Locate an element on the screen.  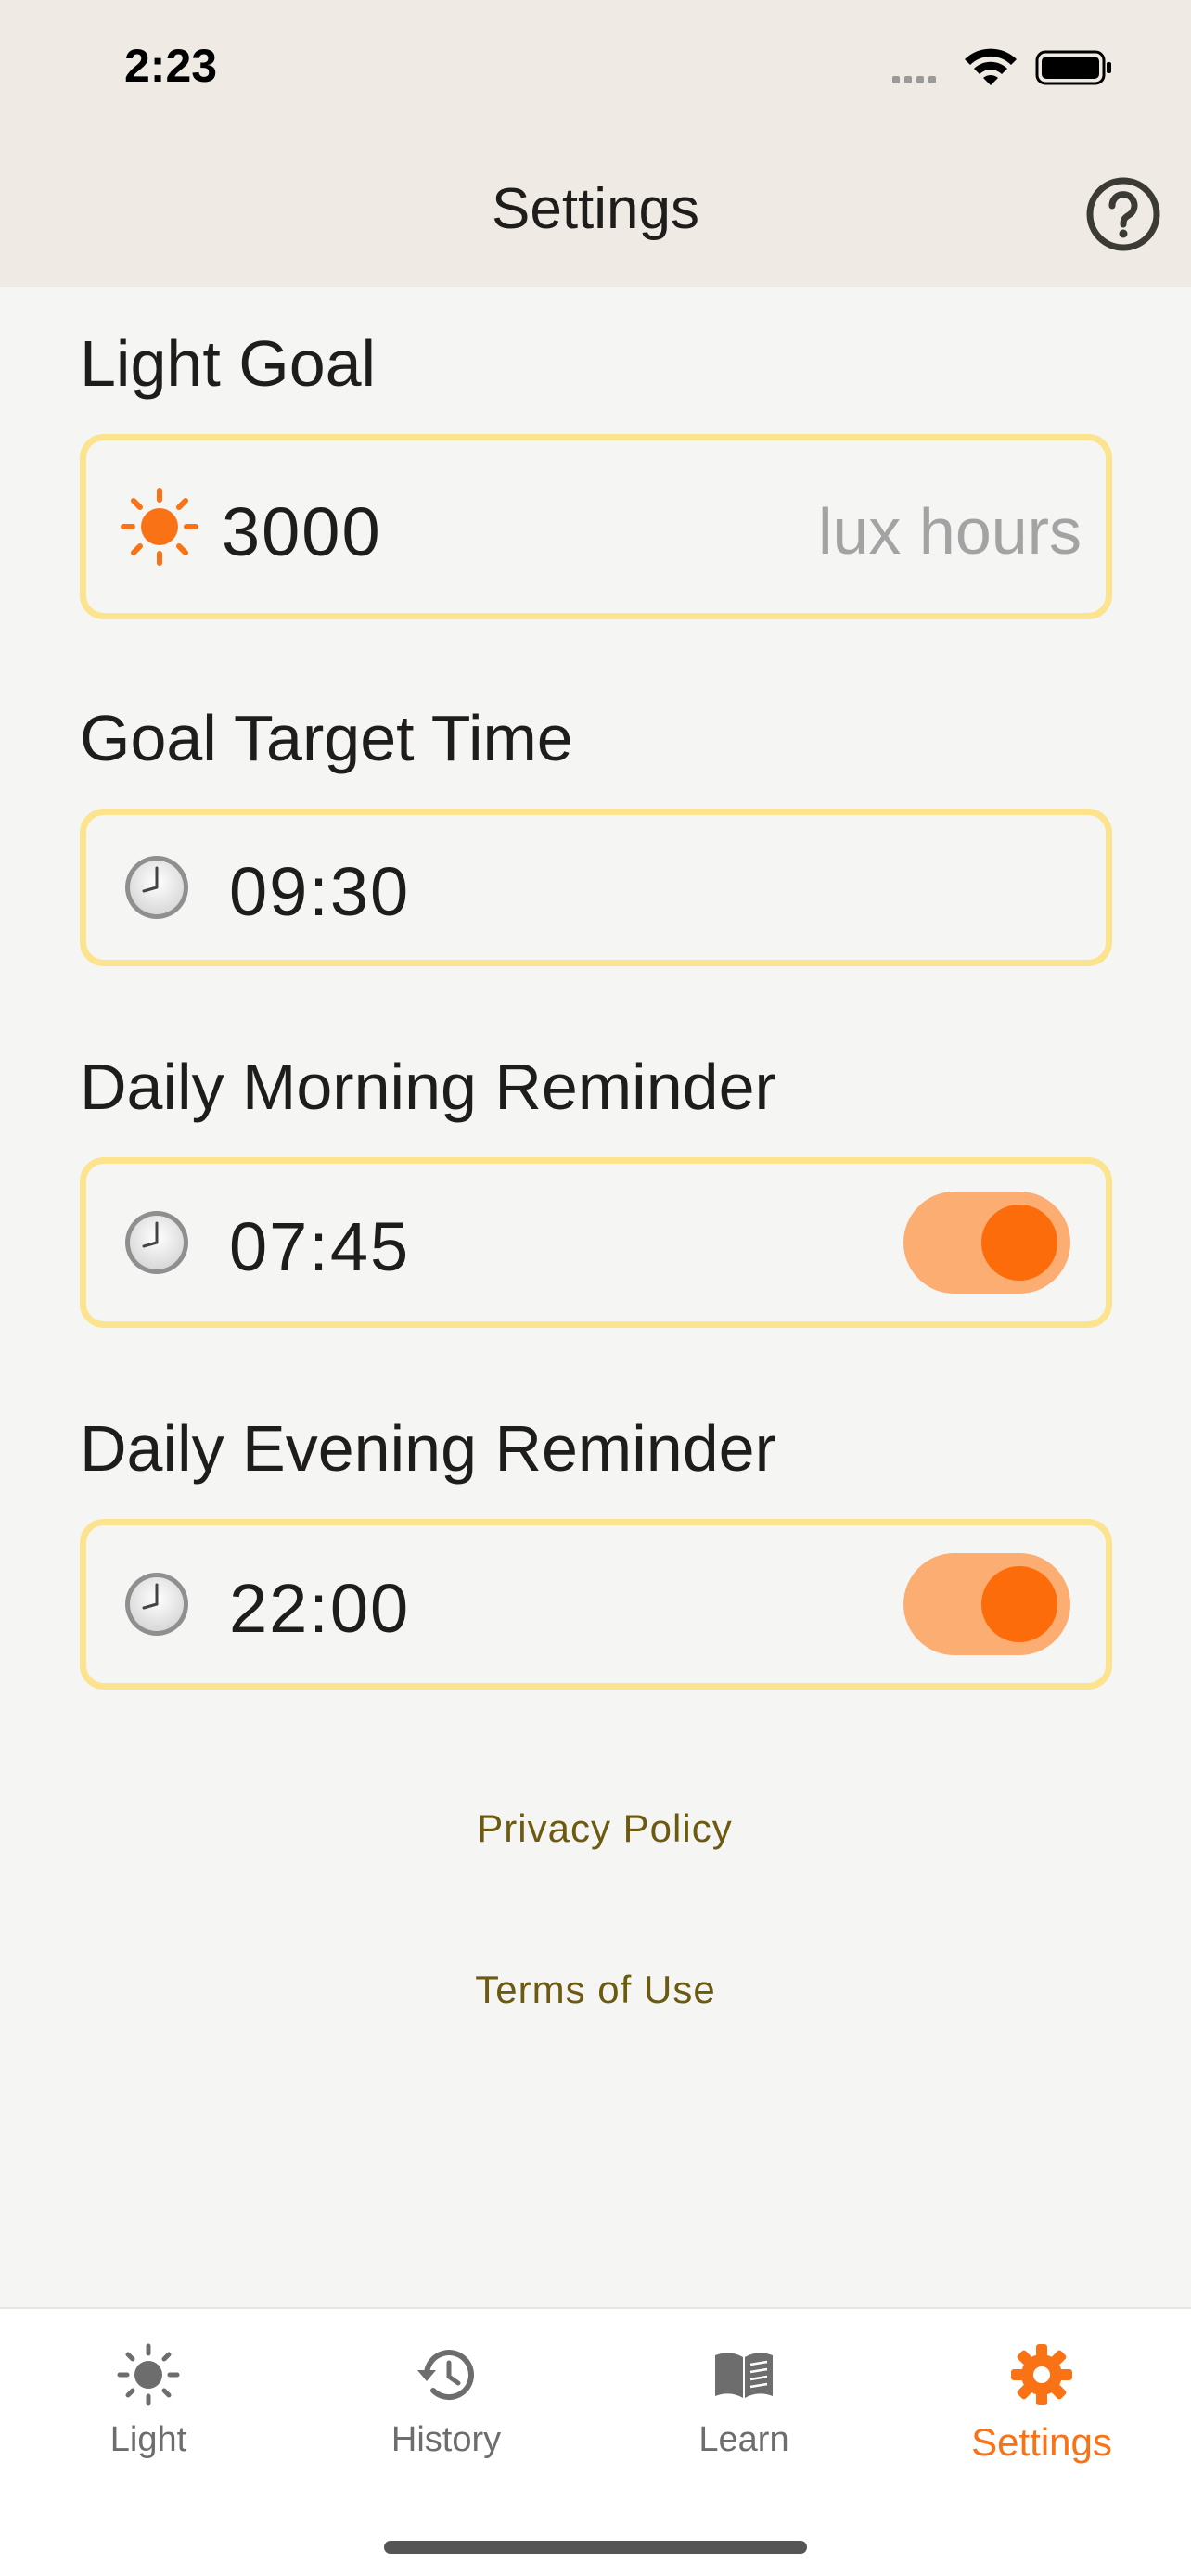
tab-settings: Settings is located at coordinates (1041, 2404).